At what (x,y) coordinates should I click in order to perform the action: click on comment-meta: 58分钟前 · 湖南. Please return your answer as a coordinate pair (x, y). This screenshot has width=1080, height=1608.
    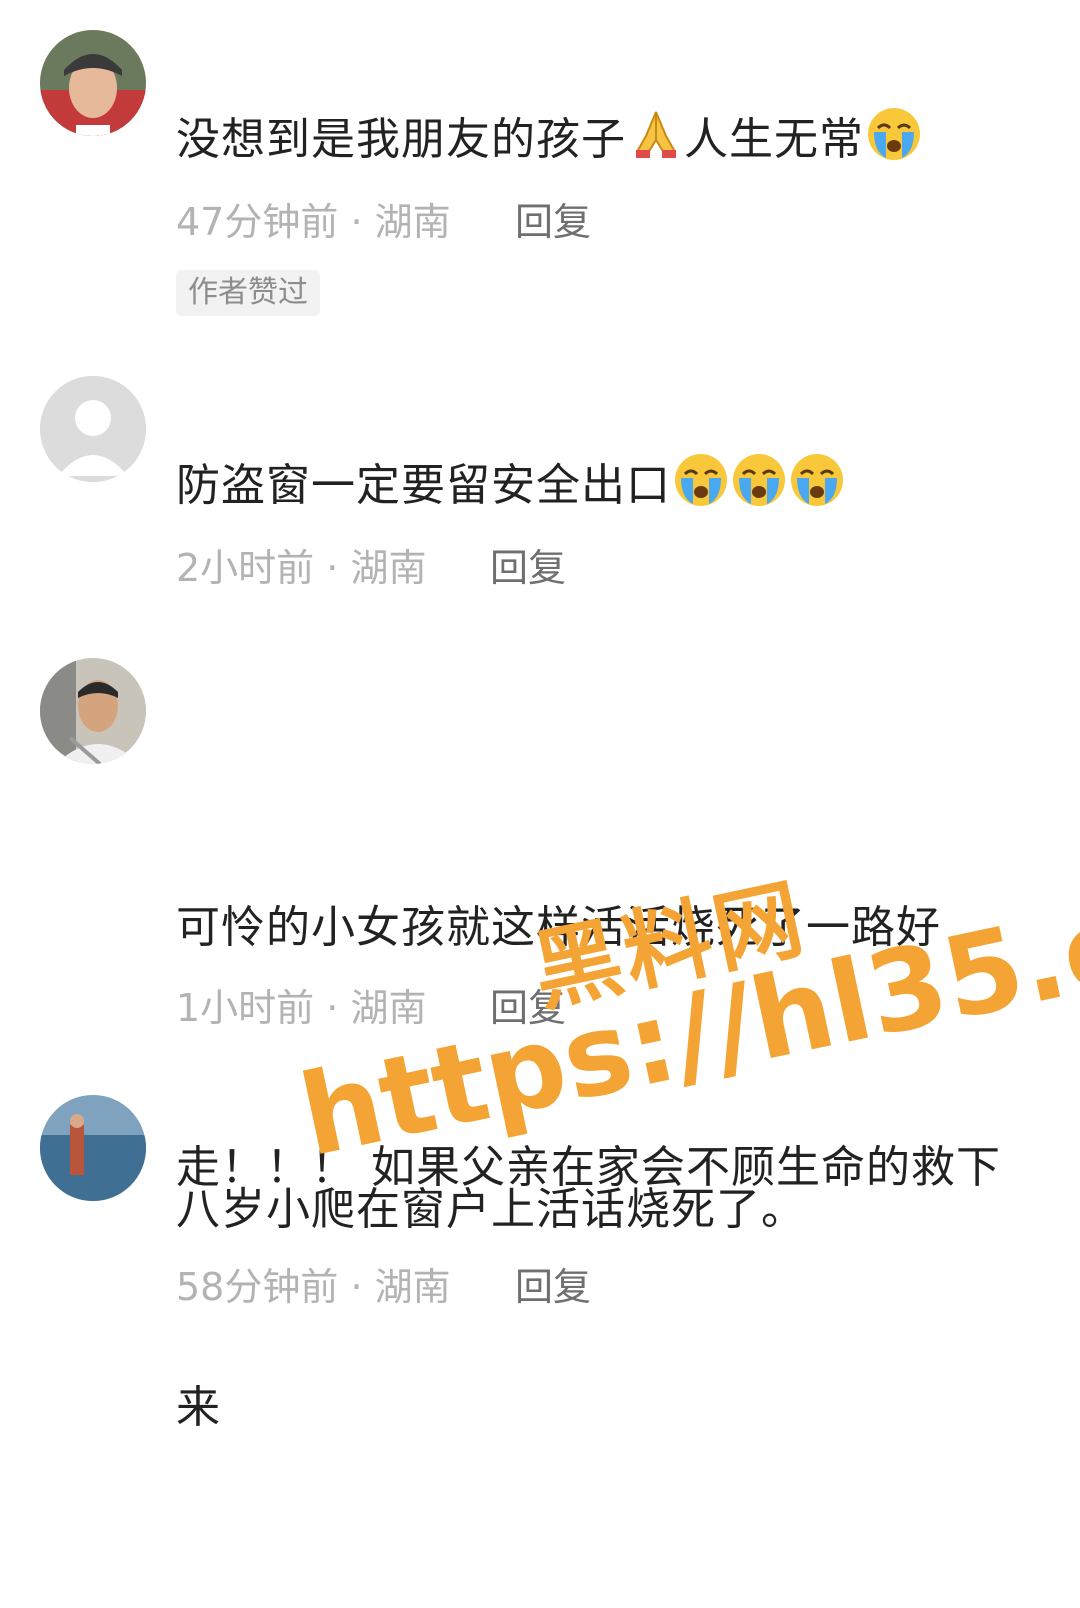
    Looking at the image, I should click on (313, 1287).